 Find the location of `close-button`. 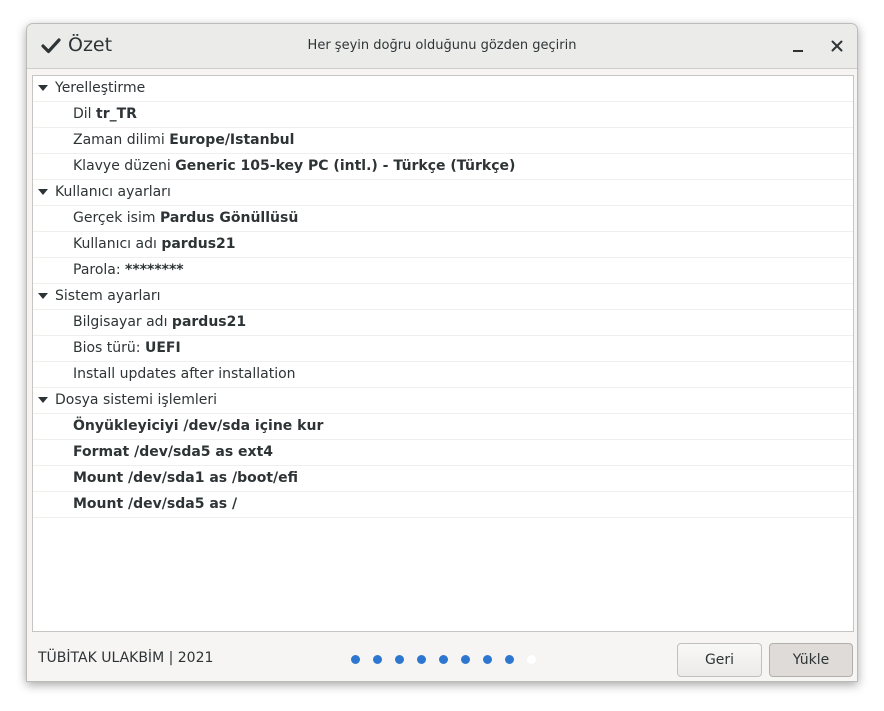

close-button is located at coordinates (837, 46).